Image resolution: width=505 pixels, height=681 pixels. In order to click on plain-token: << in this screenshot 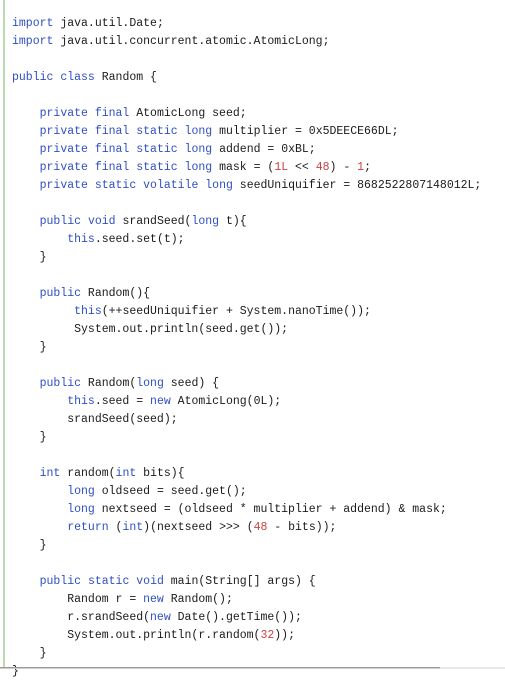, I will do `click(302, 167)`.